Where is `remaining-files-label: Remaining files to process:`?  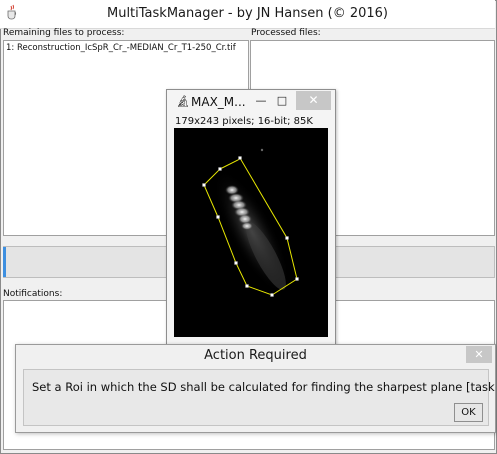 remaining-files-label: Remaining files to process: is located at coordinates (64, 33).